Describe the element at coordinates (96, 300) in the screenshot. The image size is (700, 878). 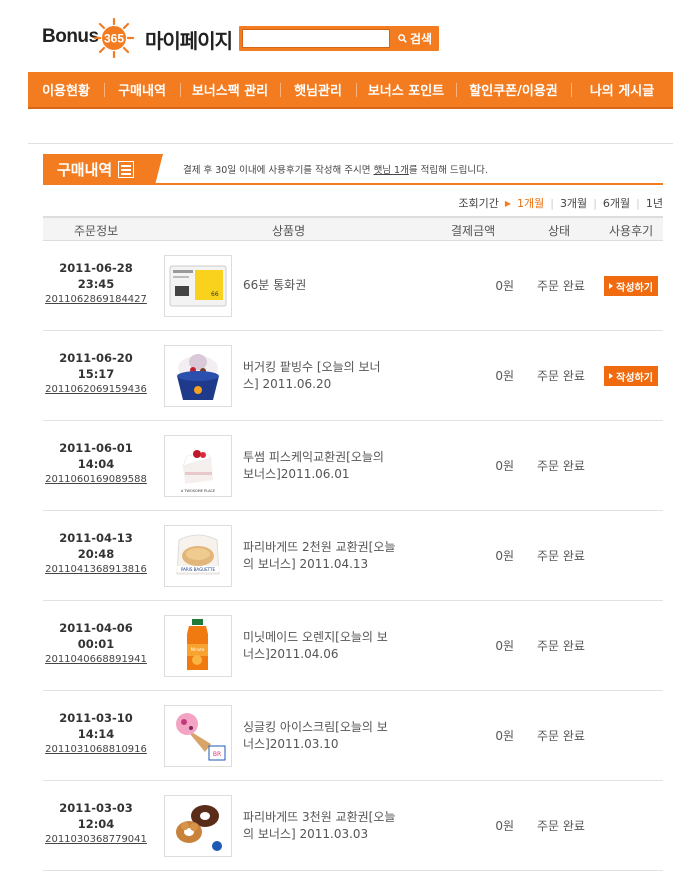
I see `order-number-link: 2011062869184427` at that location.